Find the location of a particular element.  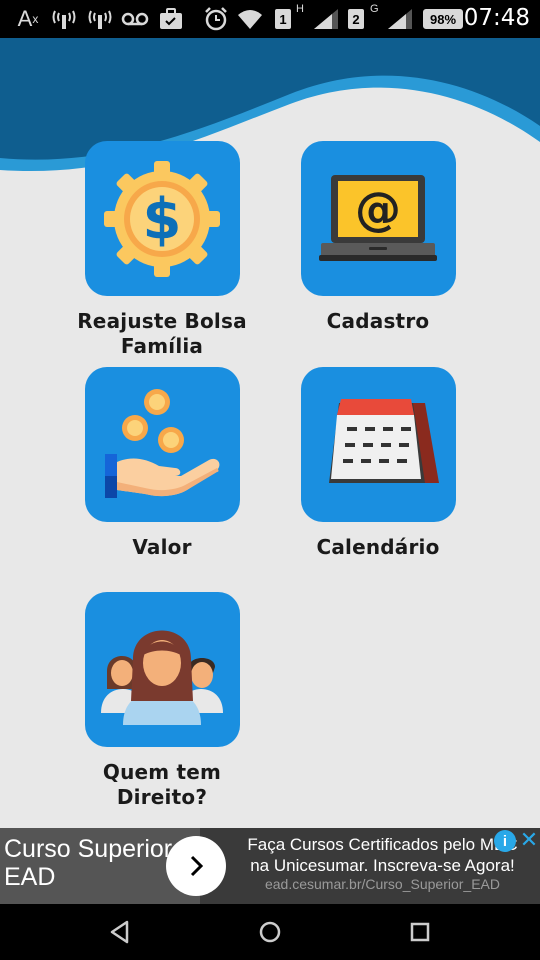

sim2-badge: 2 is located at coordinates (356, 19).